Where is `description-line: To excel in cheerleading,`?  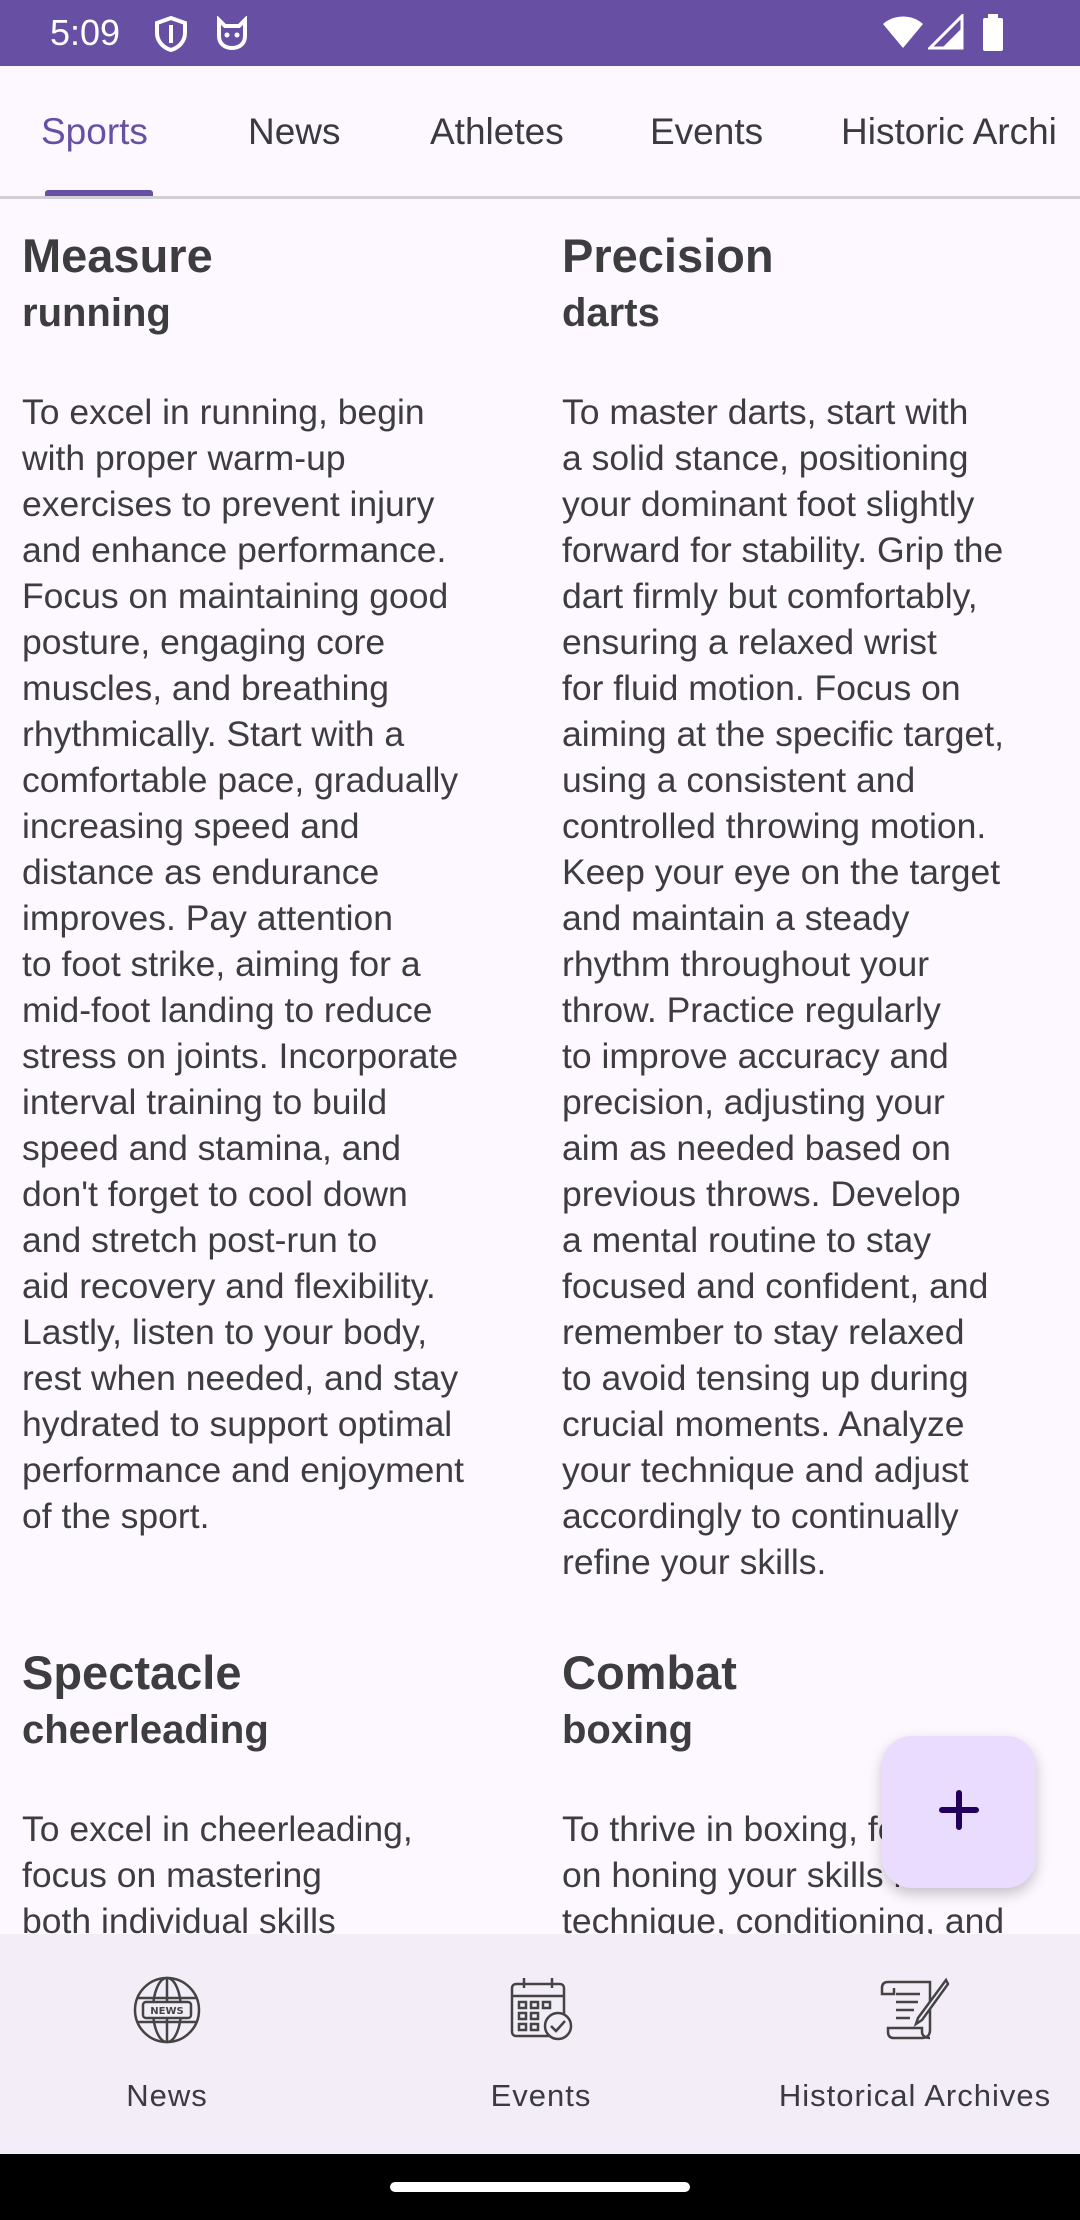 description-line: To excel in cheerleading, is located at coordinates (217, 1829).